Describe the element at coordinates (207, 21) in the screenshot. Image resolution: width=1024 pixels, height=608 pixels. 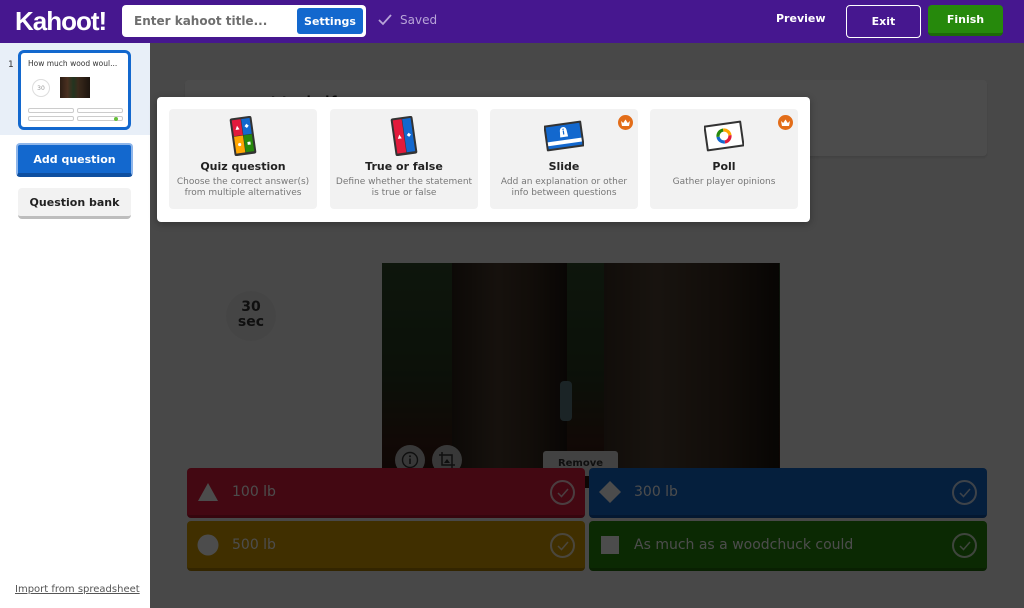
I see `kahoot-title-input` at that location.